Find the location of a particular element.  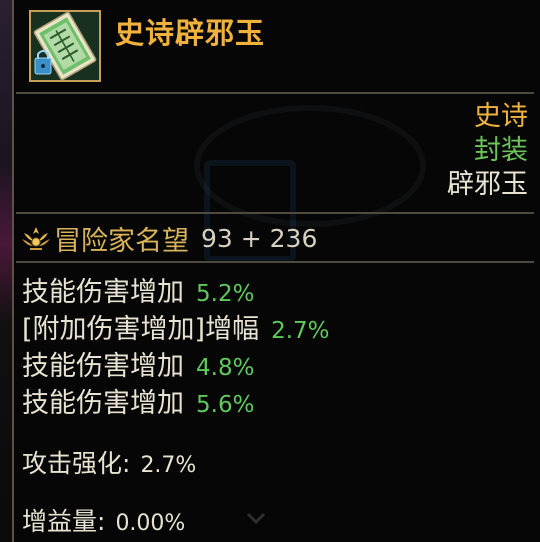

stat-line: [附加伤害增加]增幅 2.7% is located at coordinates (176, 326).